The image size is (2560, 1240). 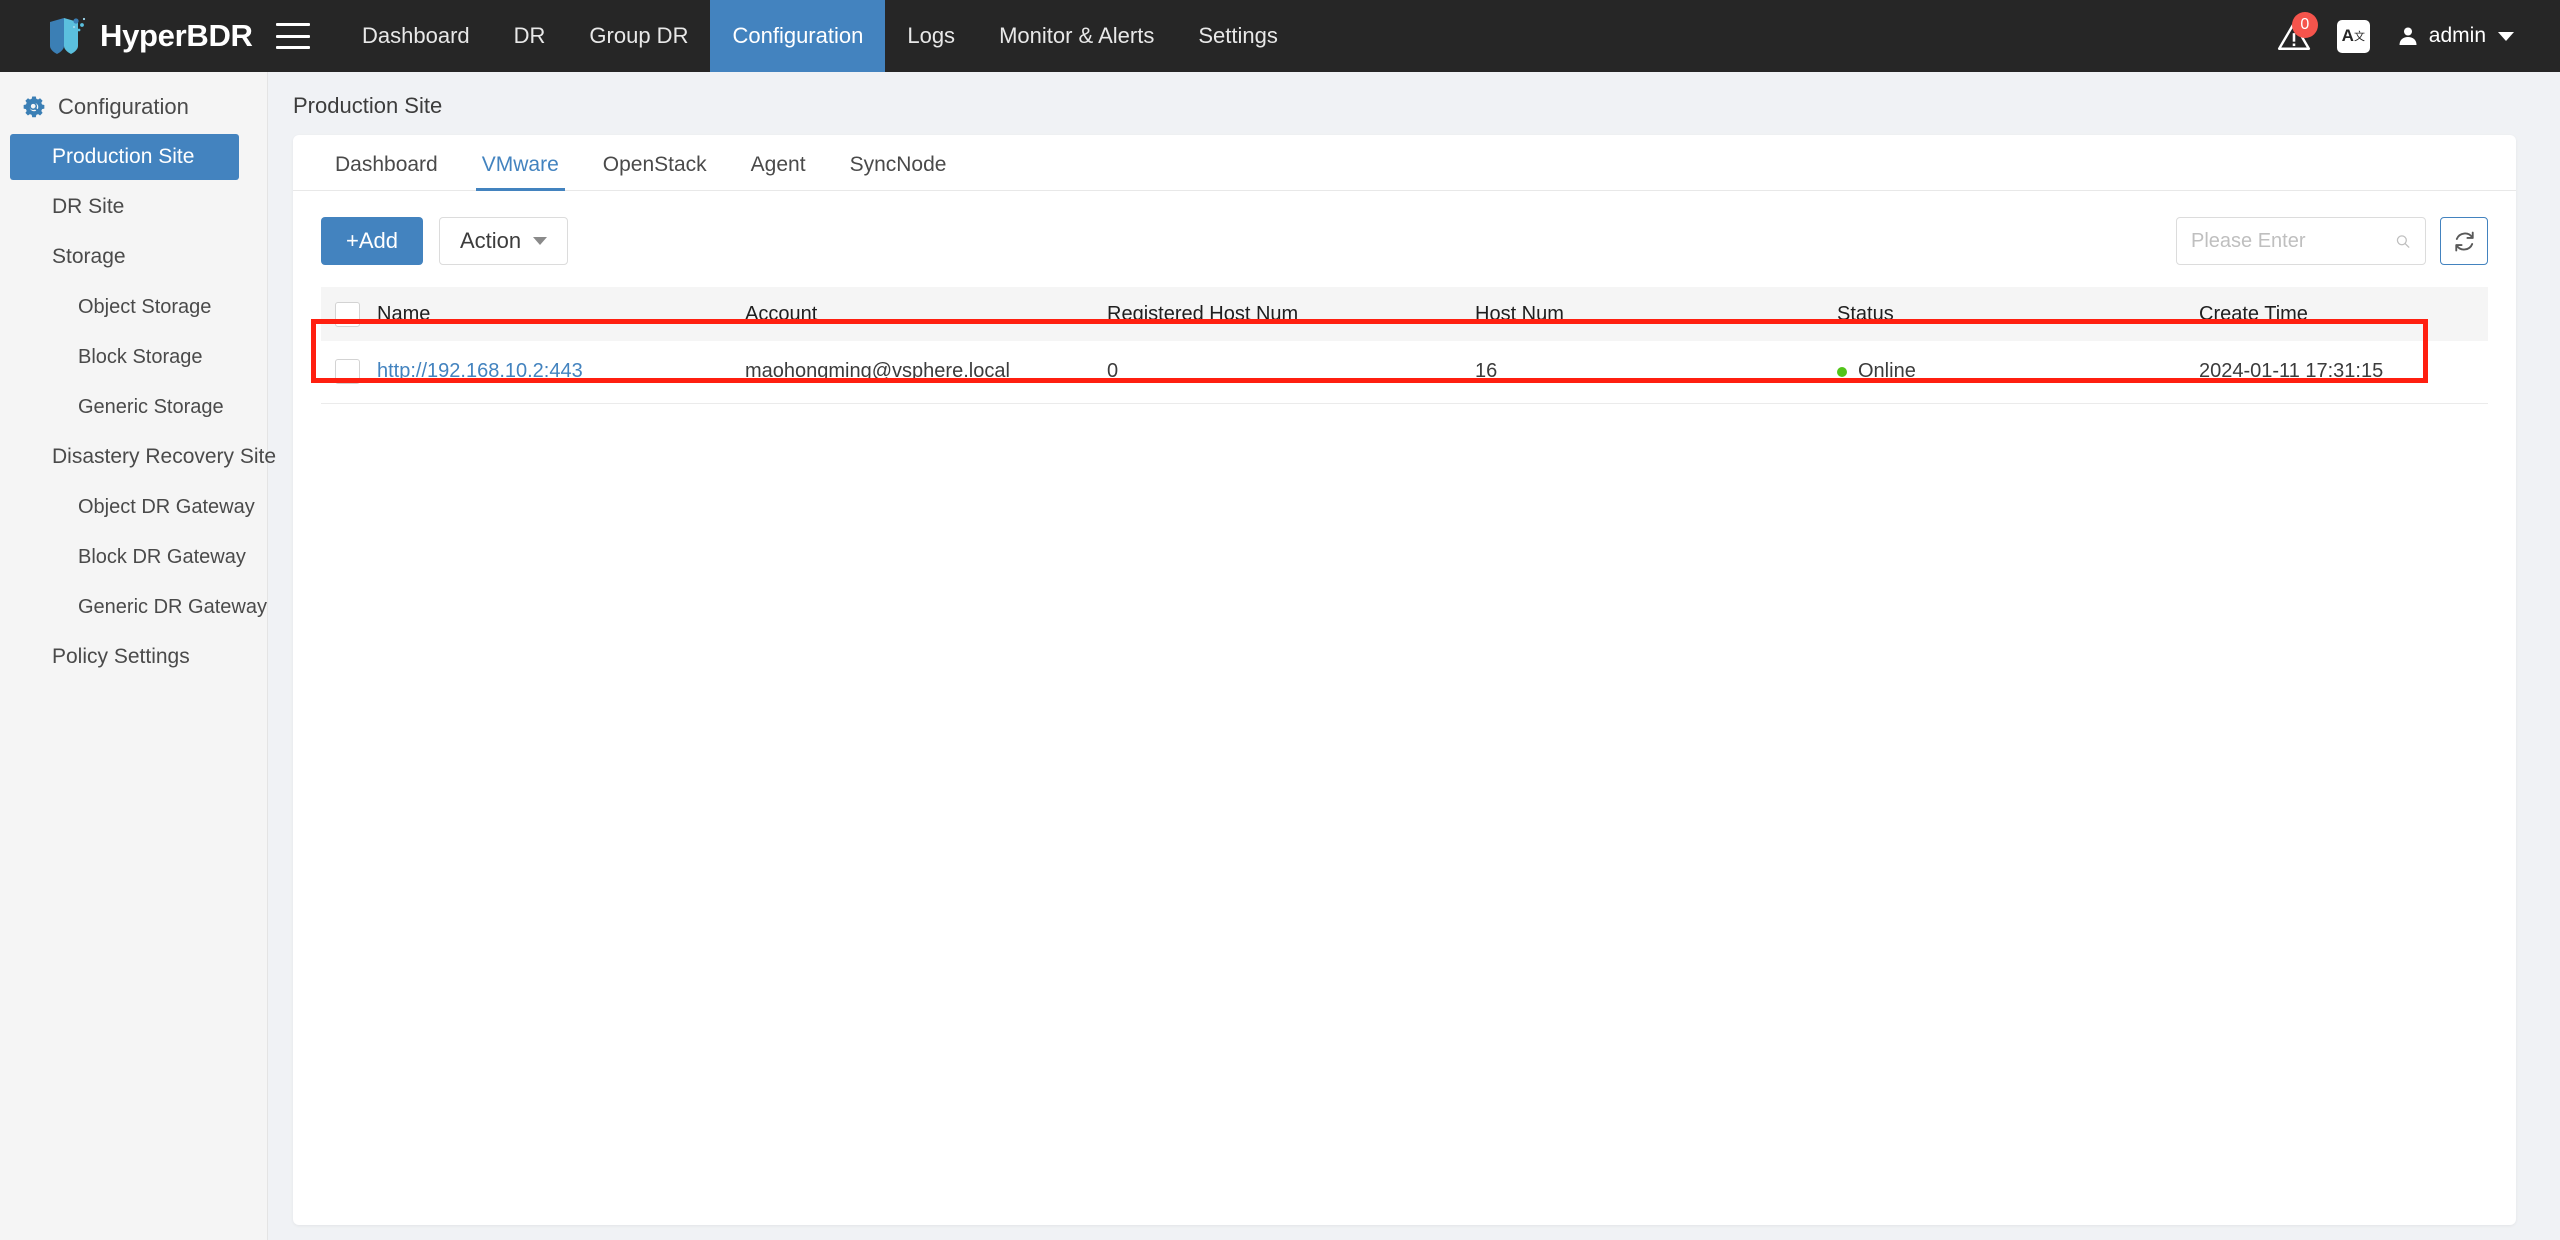 I want to click on tab-syncnode: SyncNode, so click(x=898, y=171).